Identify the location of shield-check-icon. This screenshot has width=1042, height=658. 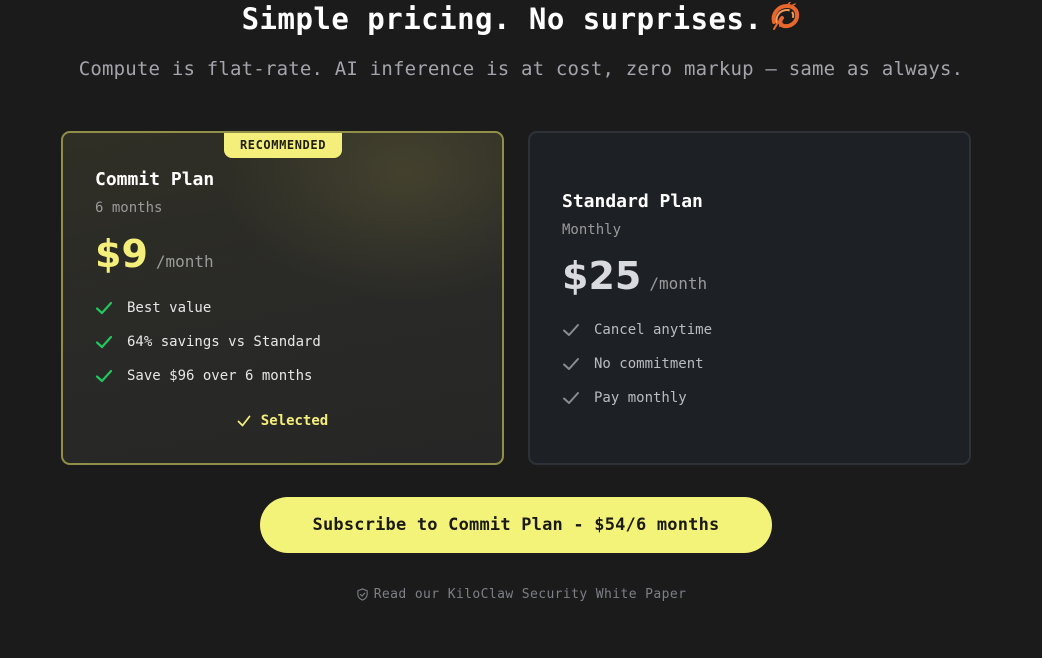
(362, 594).